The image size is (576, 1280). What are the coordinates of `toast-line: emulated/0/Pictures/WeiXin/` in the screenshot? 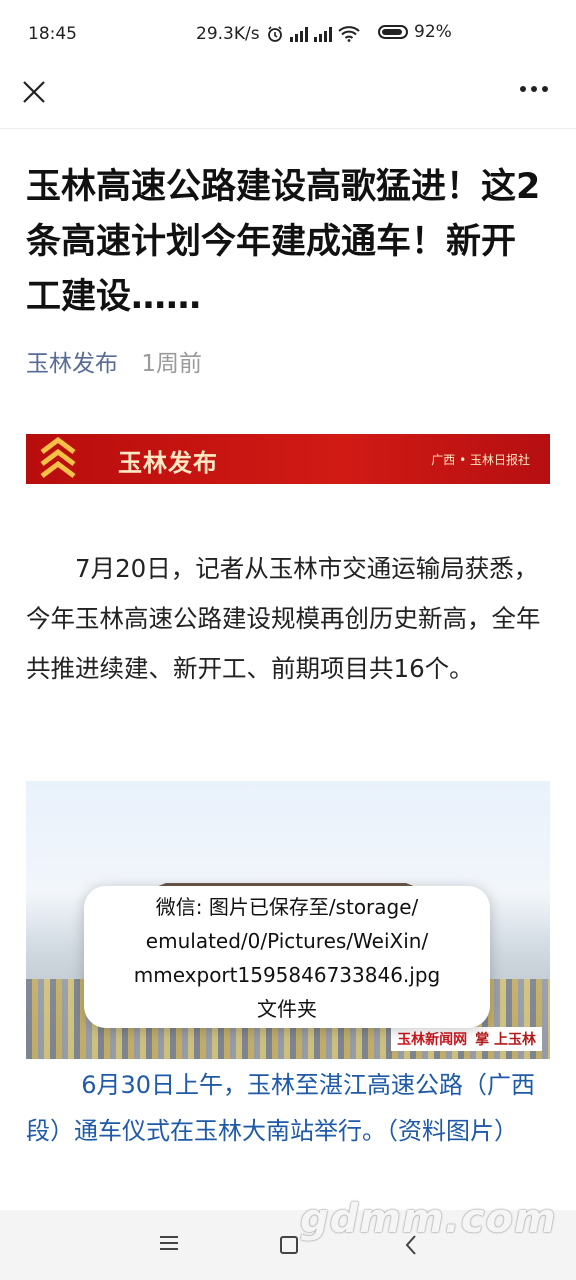 It's located at (287, 941).